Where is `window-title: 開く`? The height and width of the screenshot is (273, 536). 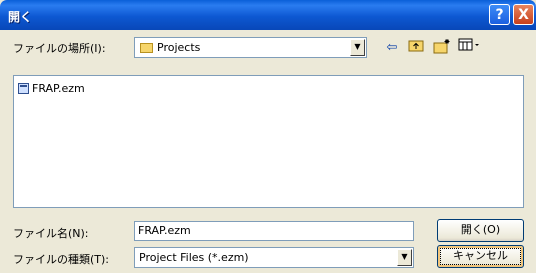
window-title: 開く is located at coordinates (20, 17).